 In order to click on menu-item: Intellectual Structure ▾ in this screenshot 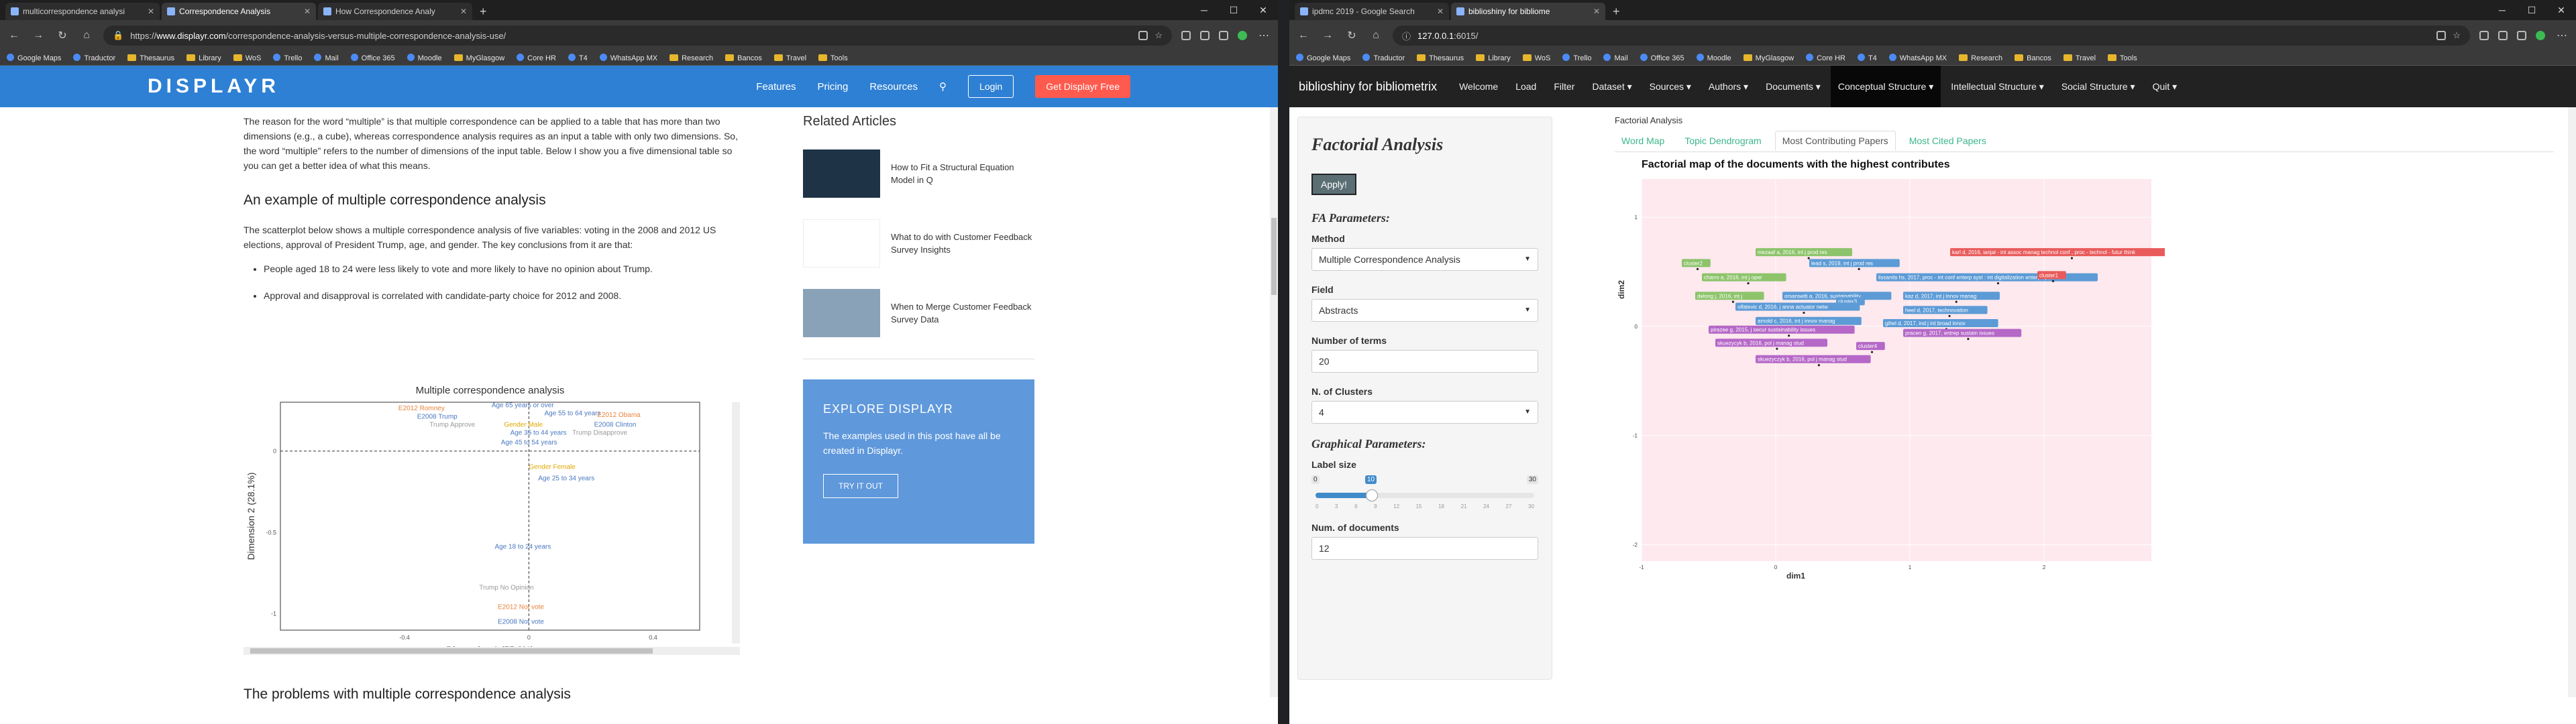, I will do `click(1997, 86)`.